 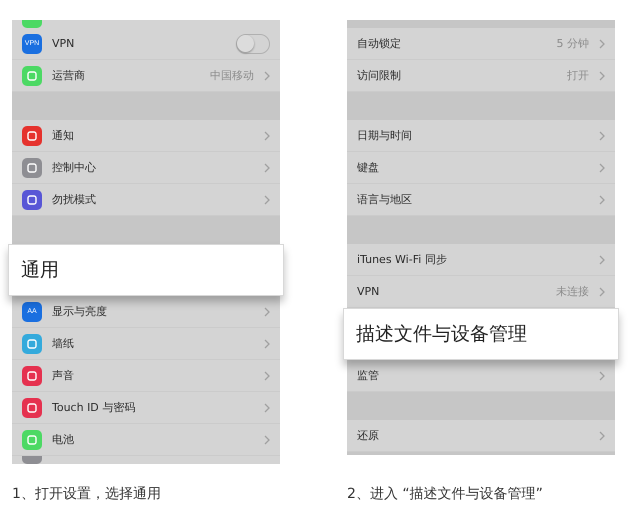 What do you see at coordinates (146, 270) in the screenshot?
I see `highlight-callout: 通用` at bounding box center [146, 270].